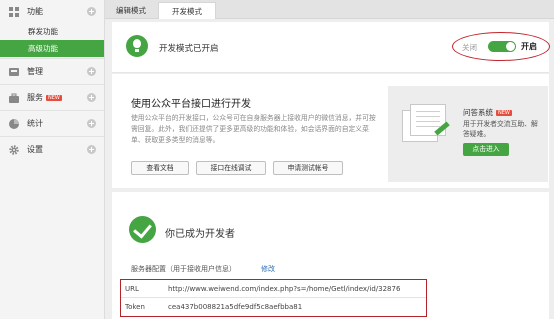  What do you see at coordinates (331, 47) in the screenshot?
I see `dev-mode-status-panel: 开发模式已开启 关闭 开启` at bounding box center [331, 47].